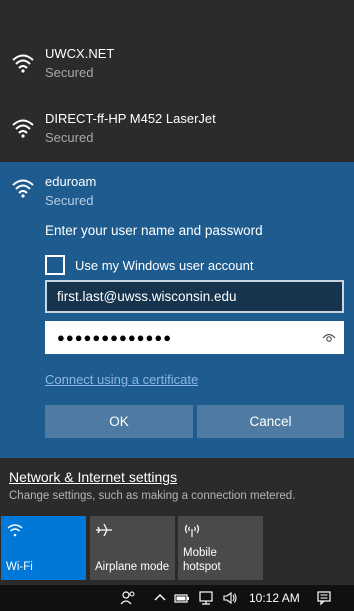  What do you see at coordinates (274, 598) in the screenshot?
I see `clock: 10:12 AM` at bounding box center [274, 598].